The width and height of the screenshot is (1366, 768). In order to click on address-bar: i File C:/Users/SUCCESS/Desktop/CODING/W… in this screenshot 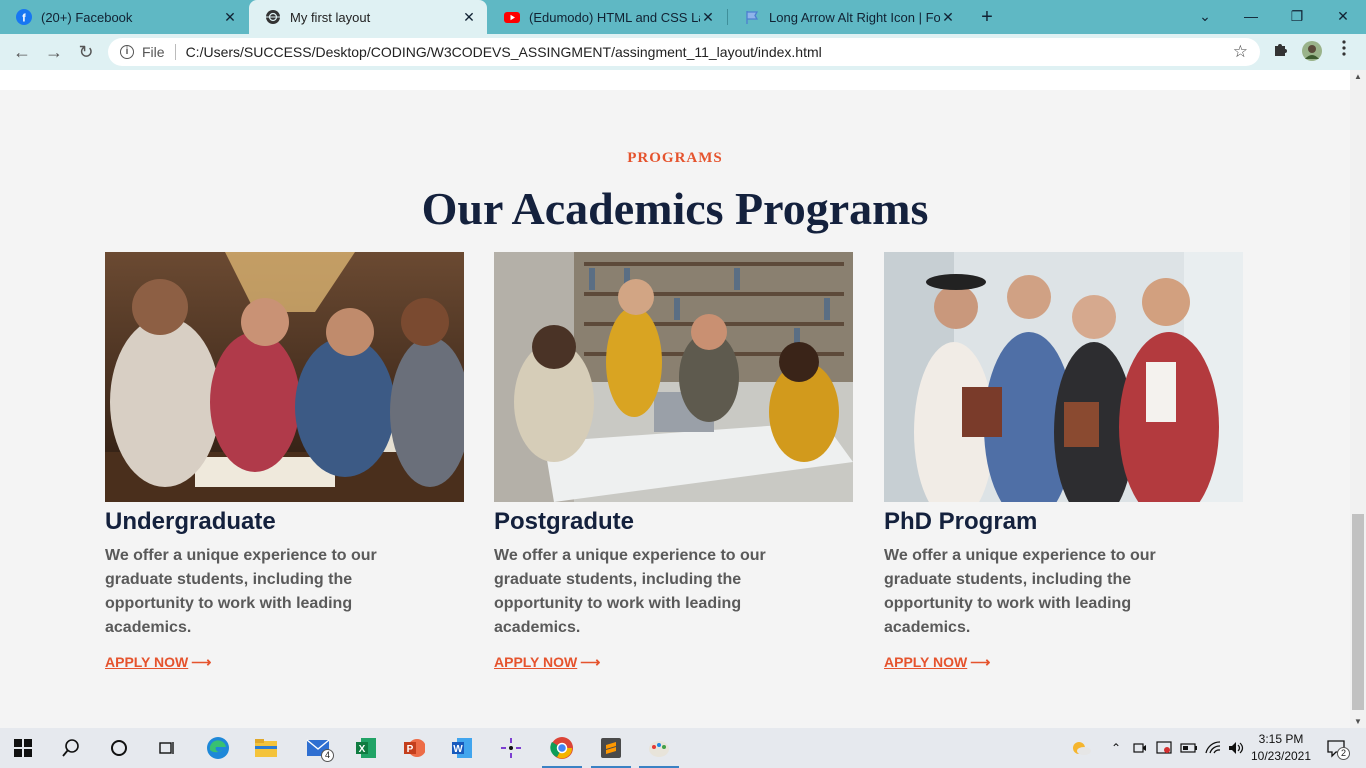, I will do `click(684, 52)`.